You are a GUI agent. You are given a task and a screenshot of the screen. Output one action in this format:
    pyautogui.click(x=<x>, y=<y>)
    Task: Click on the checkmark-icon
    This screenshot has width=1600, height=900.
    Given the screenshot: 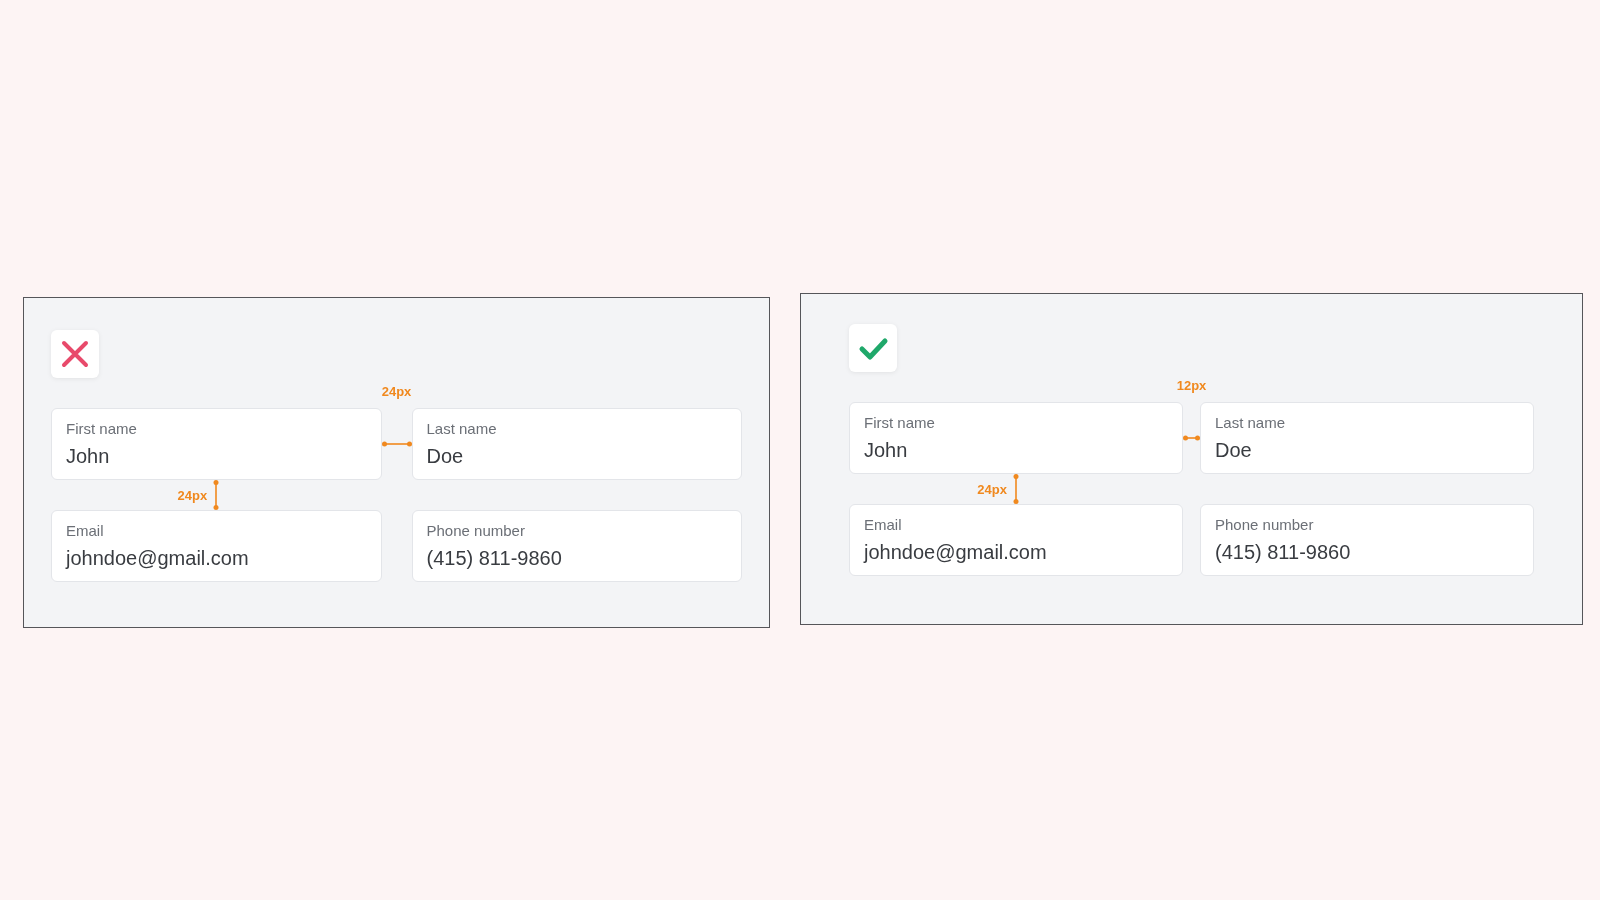 What is the action you would take?
    pyautogui.click(x=873, y=348)
    